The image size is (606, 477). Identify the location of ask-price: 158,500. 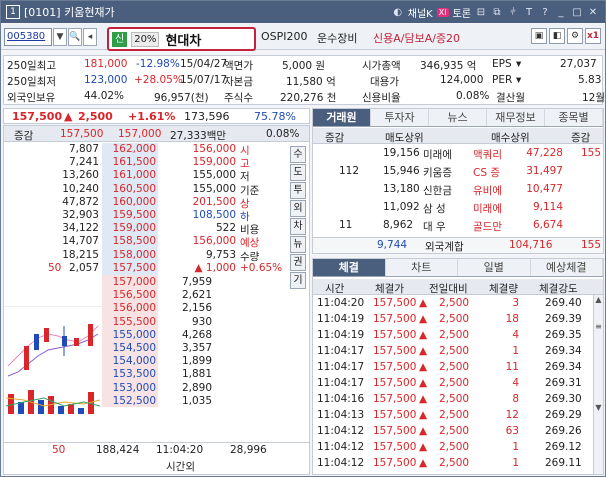
(130, 241).